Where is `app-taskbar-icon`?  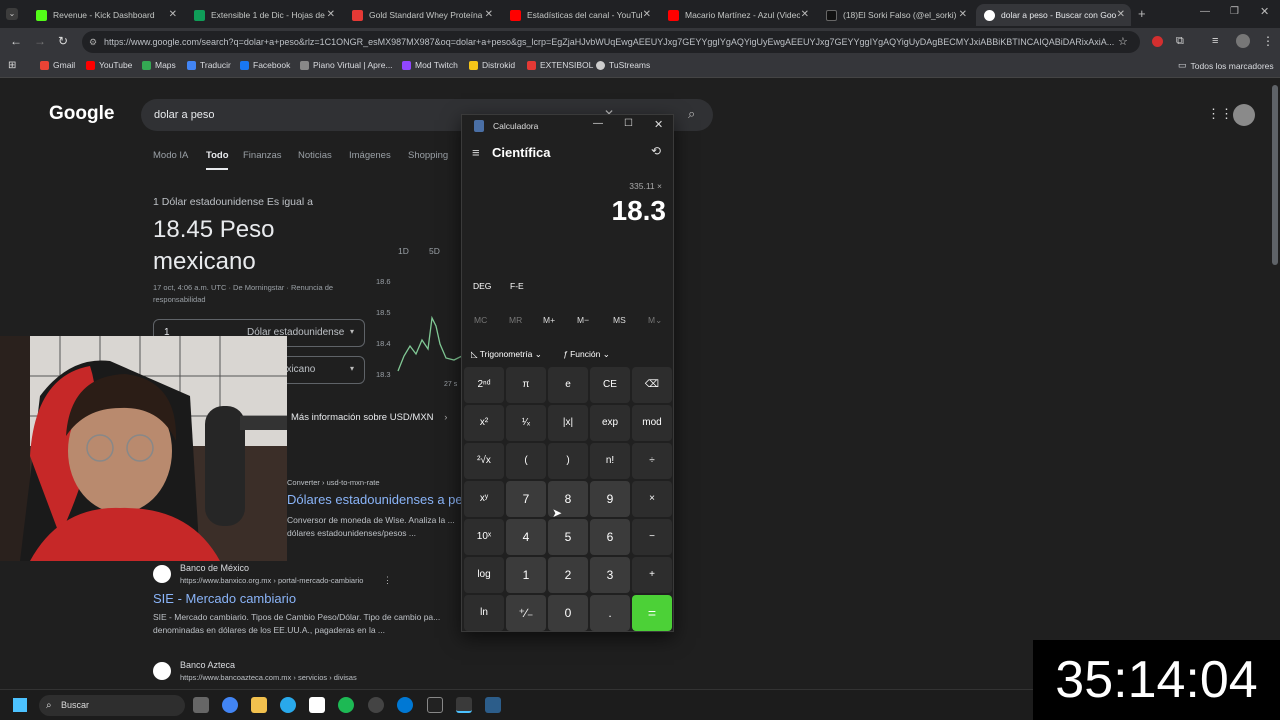
app-taskbar-icon is located at coordinates (493, 705).